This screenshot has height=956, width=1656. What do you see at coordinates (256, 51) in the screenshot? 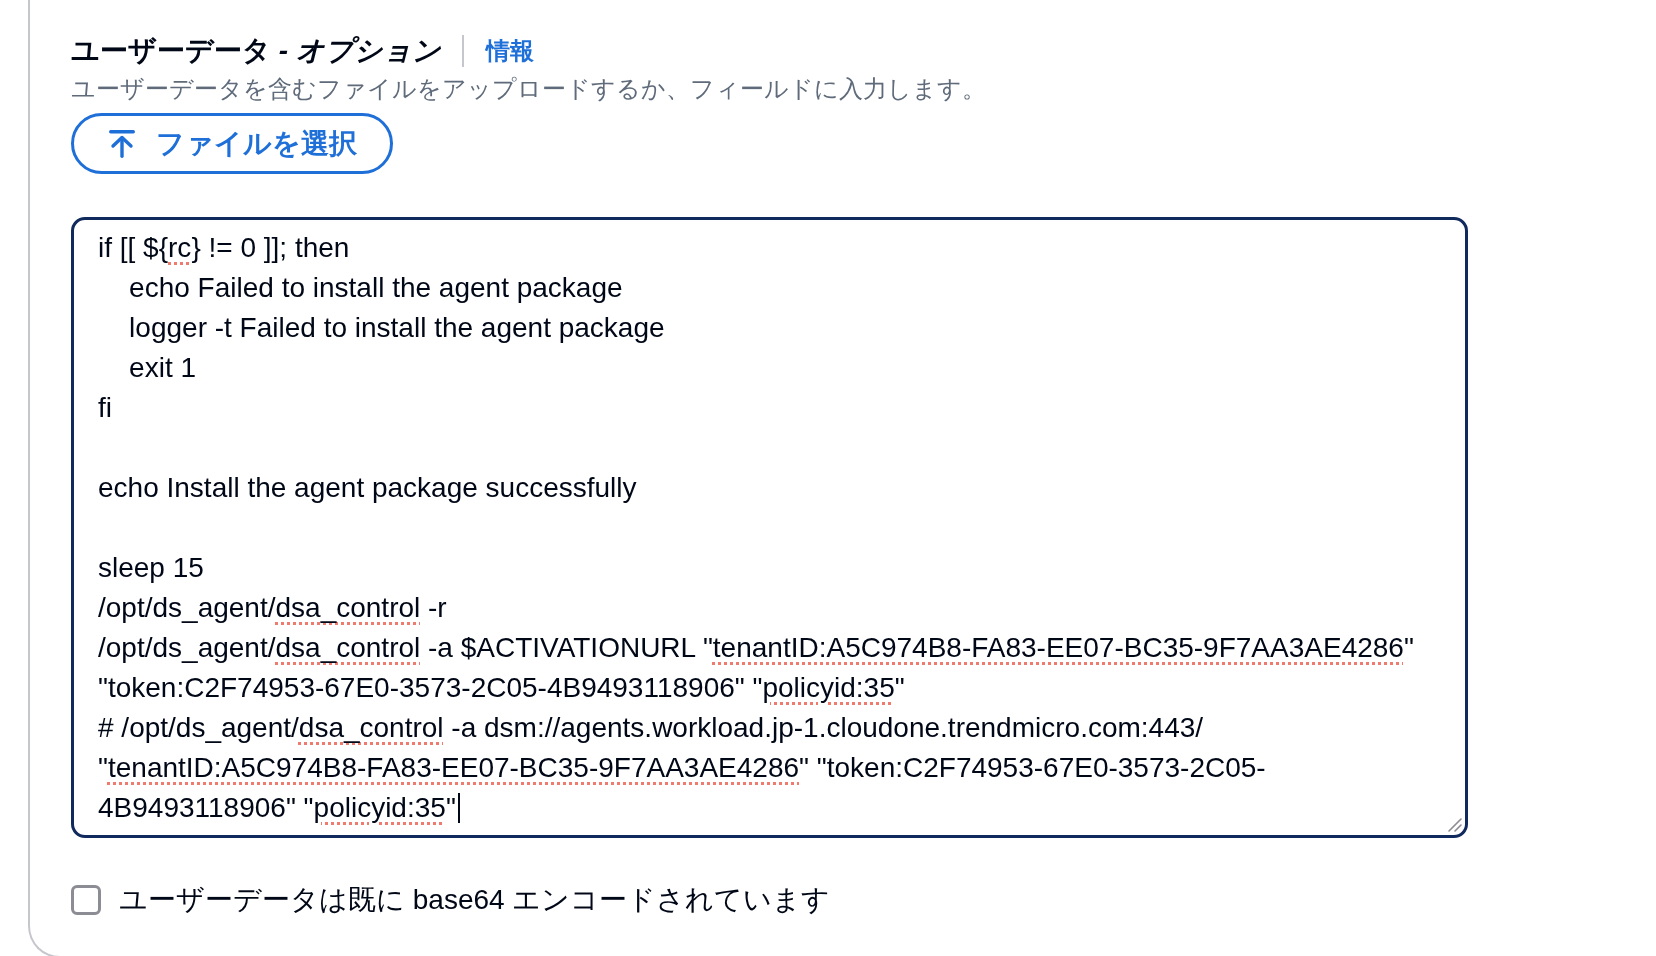
I see `field-label: ユーザーデータ - オプション` at bounding box center [256, 51].